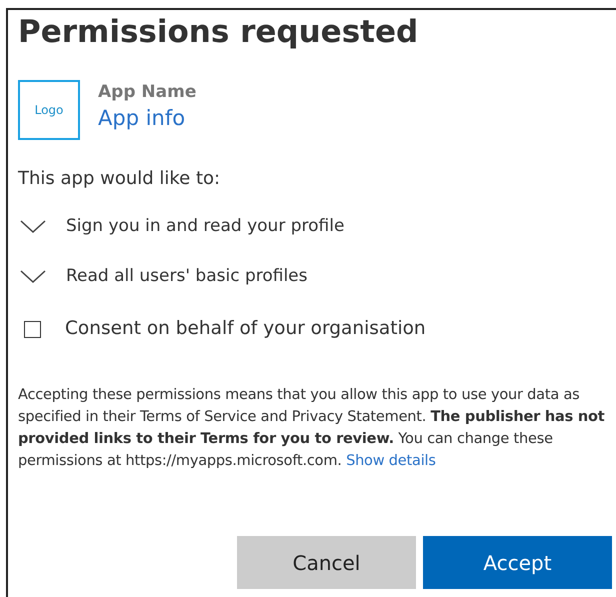  I want to click on notice-paragraph: Accepting these permissions means that you allow this app to use your data as specified in their Terms of Service and Privacy Statement. The publisher has not provided links to their Terms for you to review. You can change these permissions at https://myapps.microsoft.com. Show details, so click(312, 428).